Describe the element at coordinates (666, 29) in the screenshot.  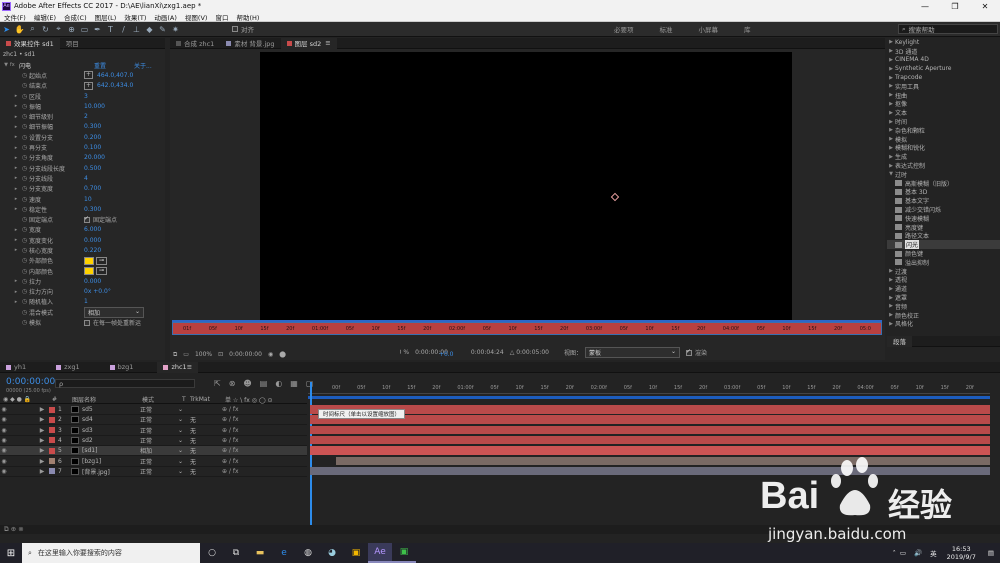
I see `workspace-standard: 标准` at that location.